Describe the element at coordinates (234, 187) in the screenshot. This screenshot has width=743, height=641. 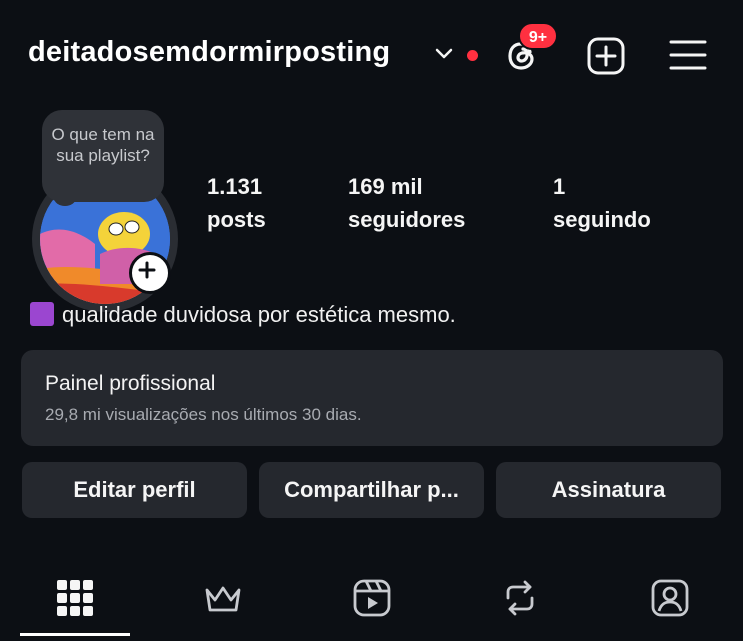
I see `posts-count: 1.131` at that location.